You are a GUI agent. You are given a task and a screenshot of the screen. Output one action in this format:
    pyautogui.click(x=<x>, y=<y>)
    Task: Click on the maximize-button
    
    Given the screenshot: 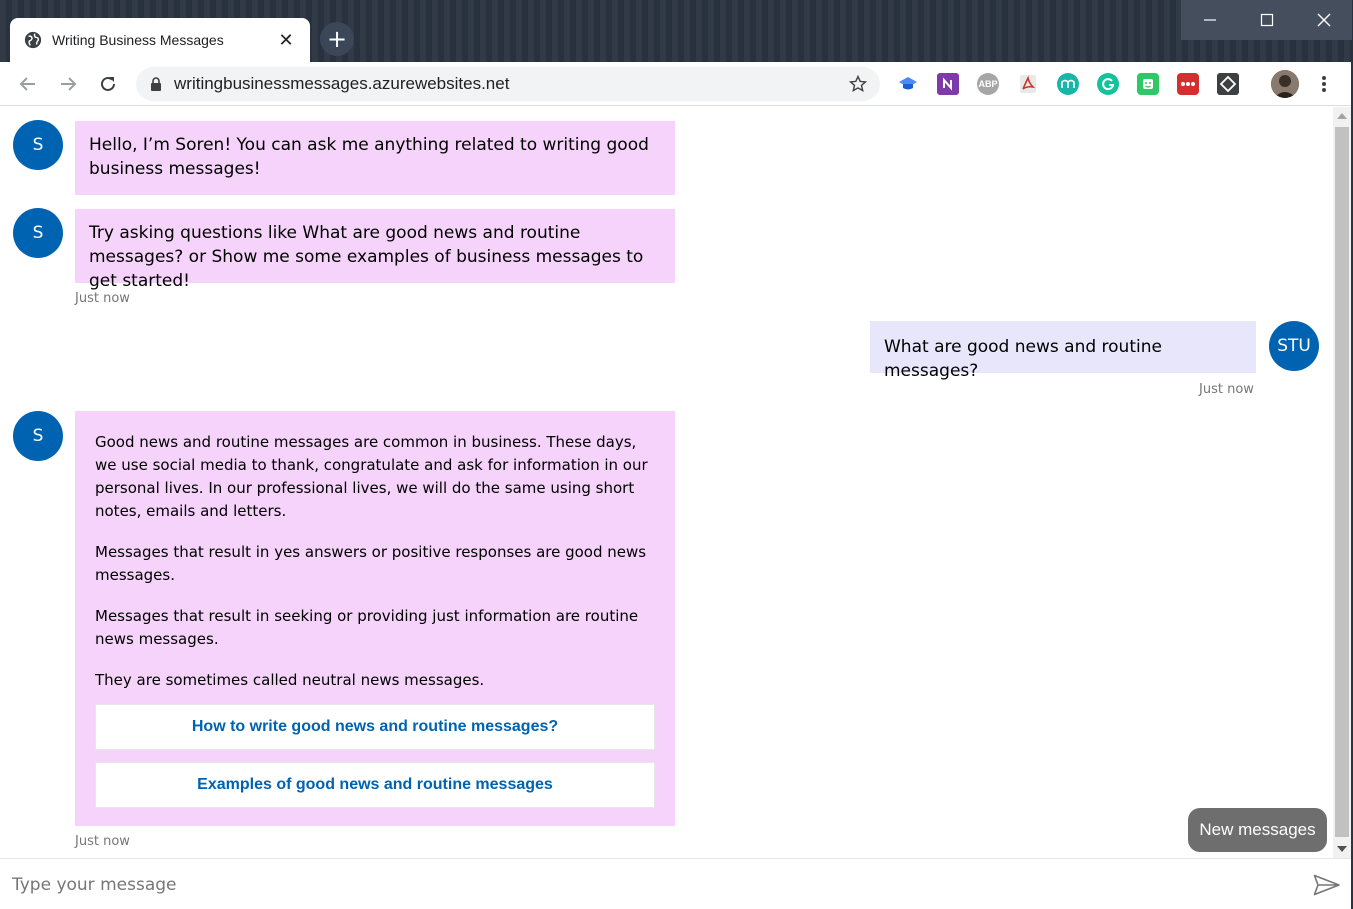 What is the action you would take?
    pyautogui.click(x=1266, y=20)
    